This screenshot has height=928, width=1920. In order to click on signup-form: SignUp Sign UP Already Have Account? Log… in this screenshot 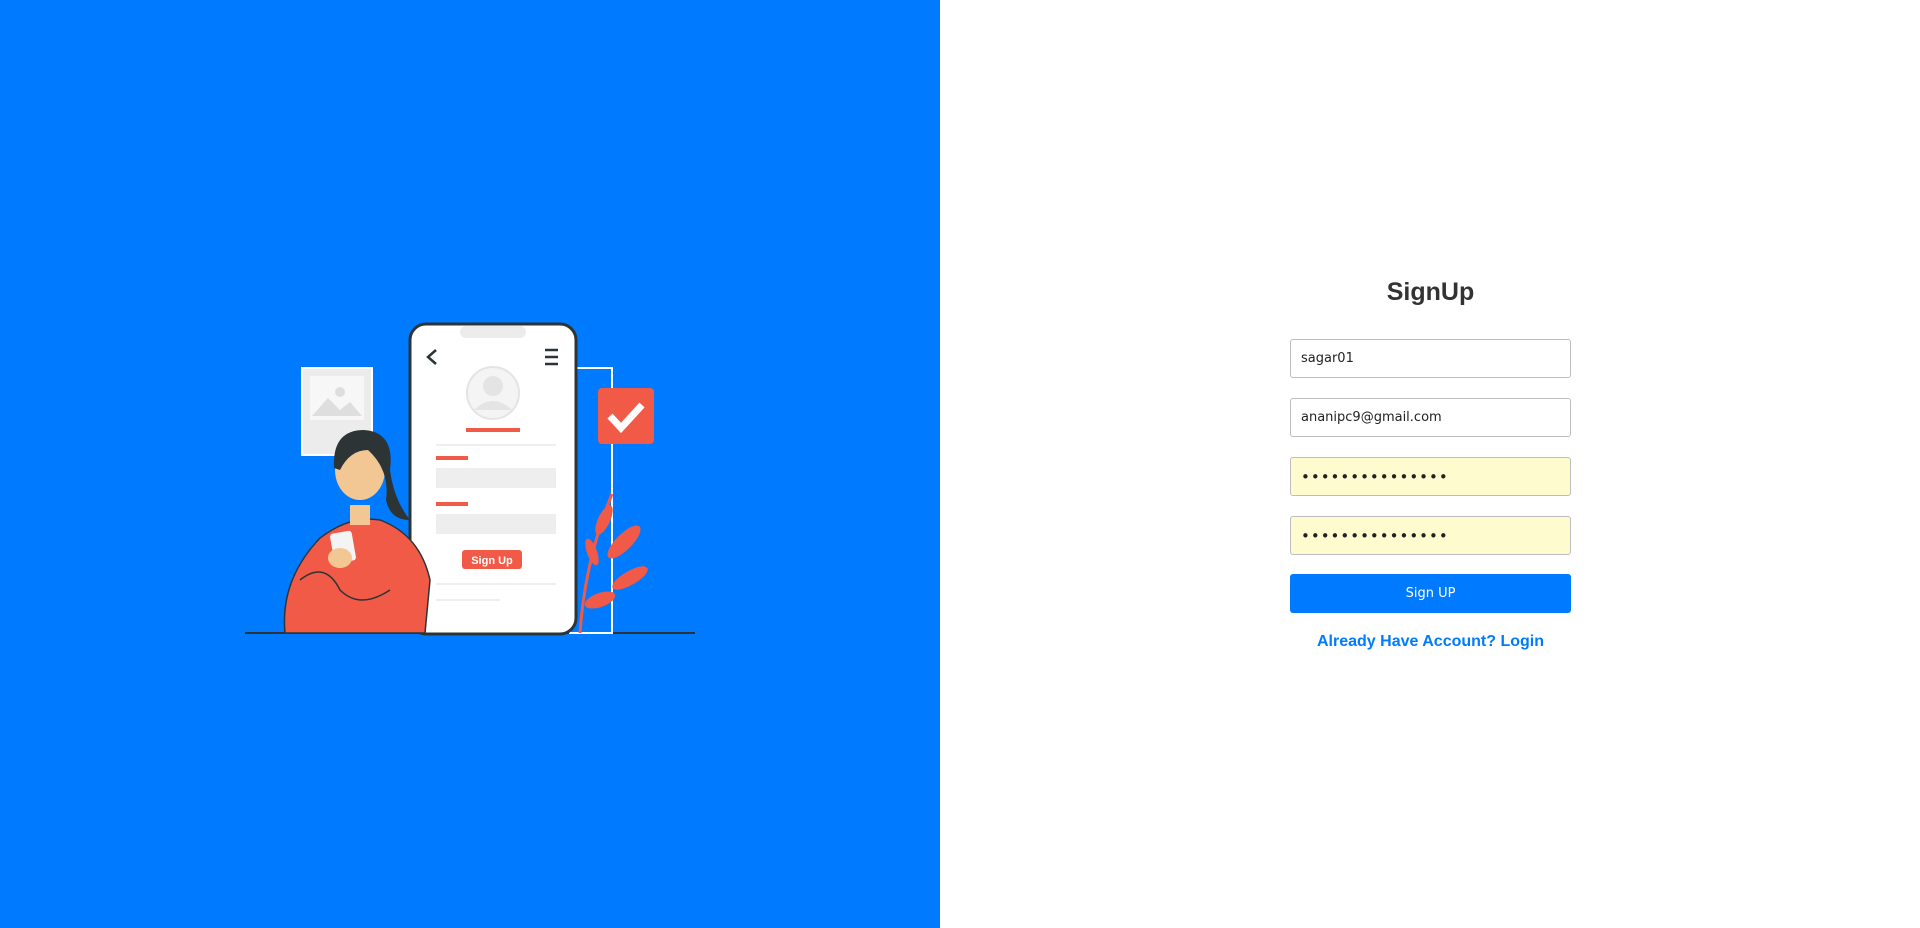, I will do `click(1430, 462)`.